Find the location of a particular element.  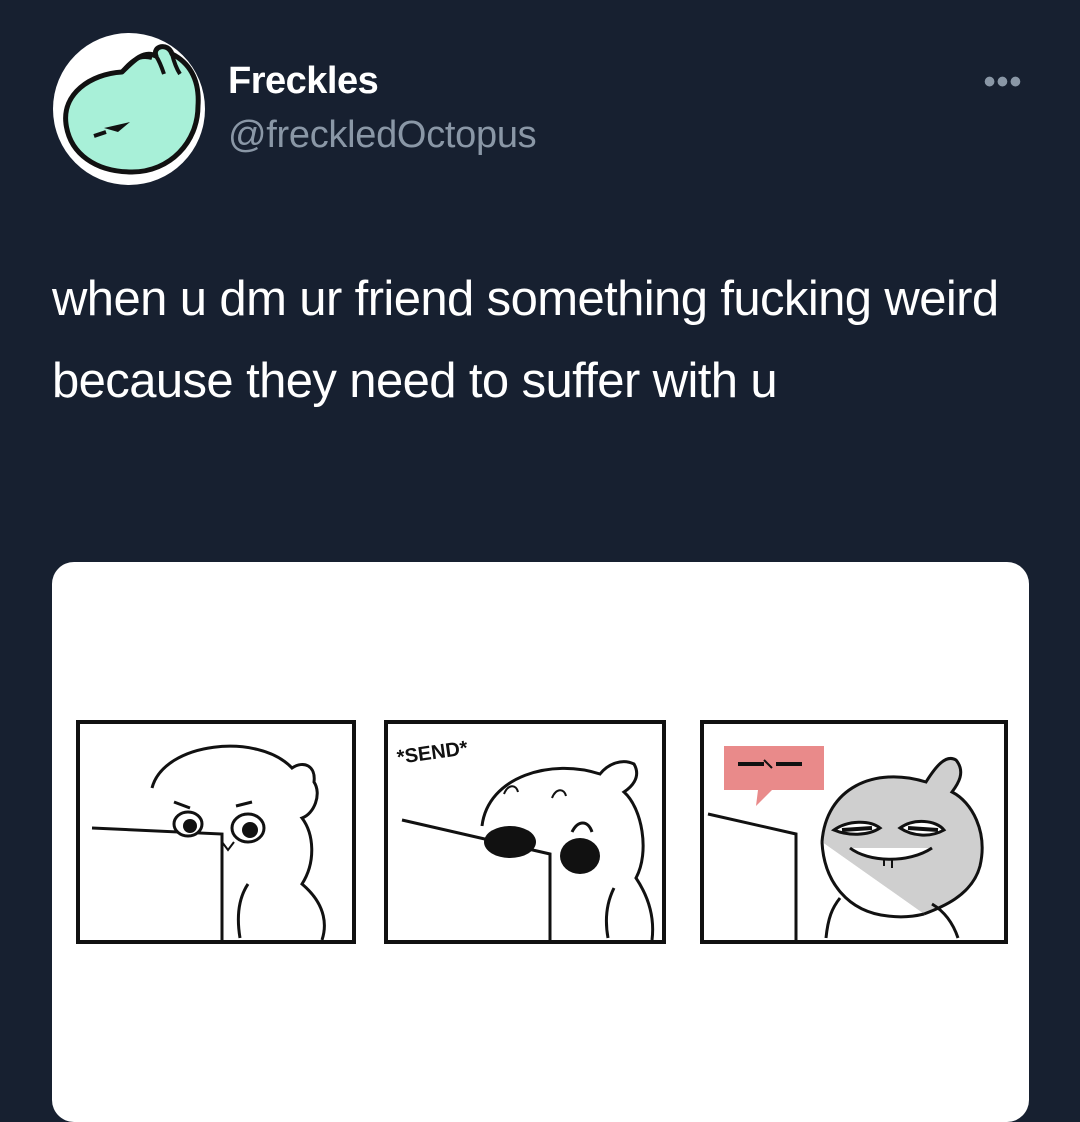

comic-panel-2: *SEND* is located at coordinates (525, 832).